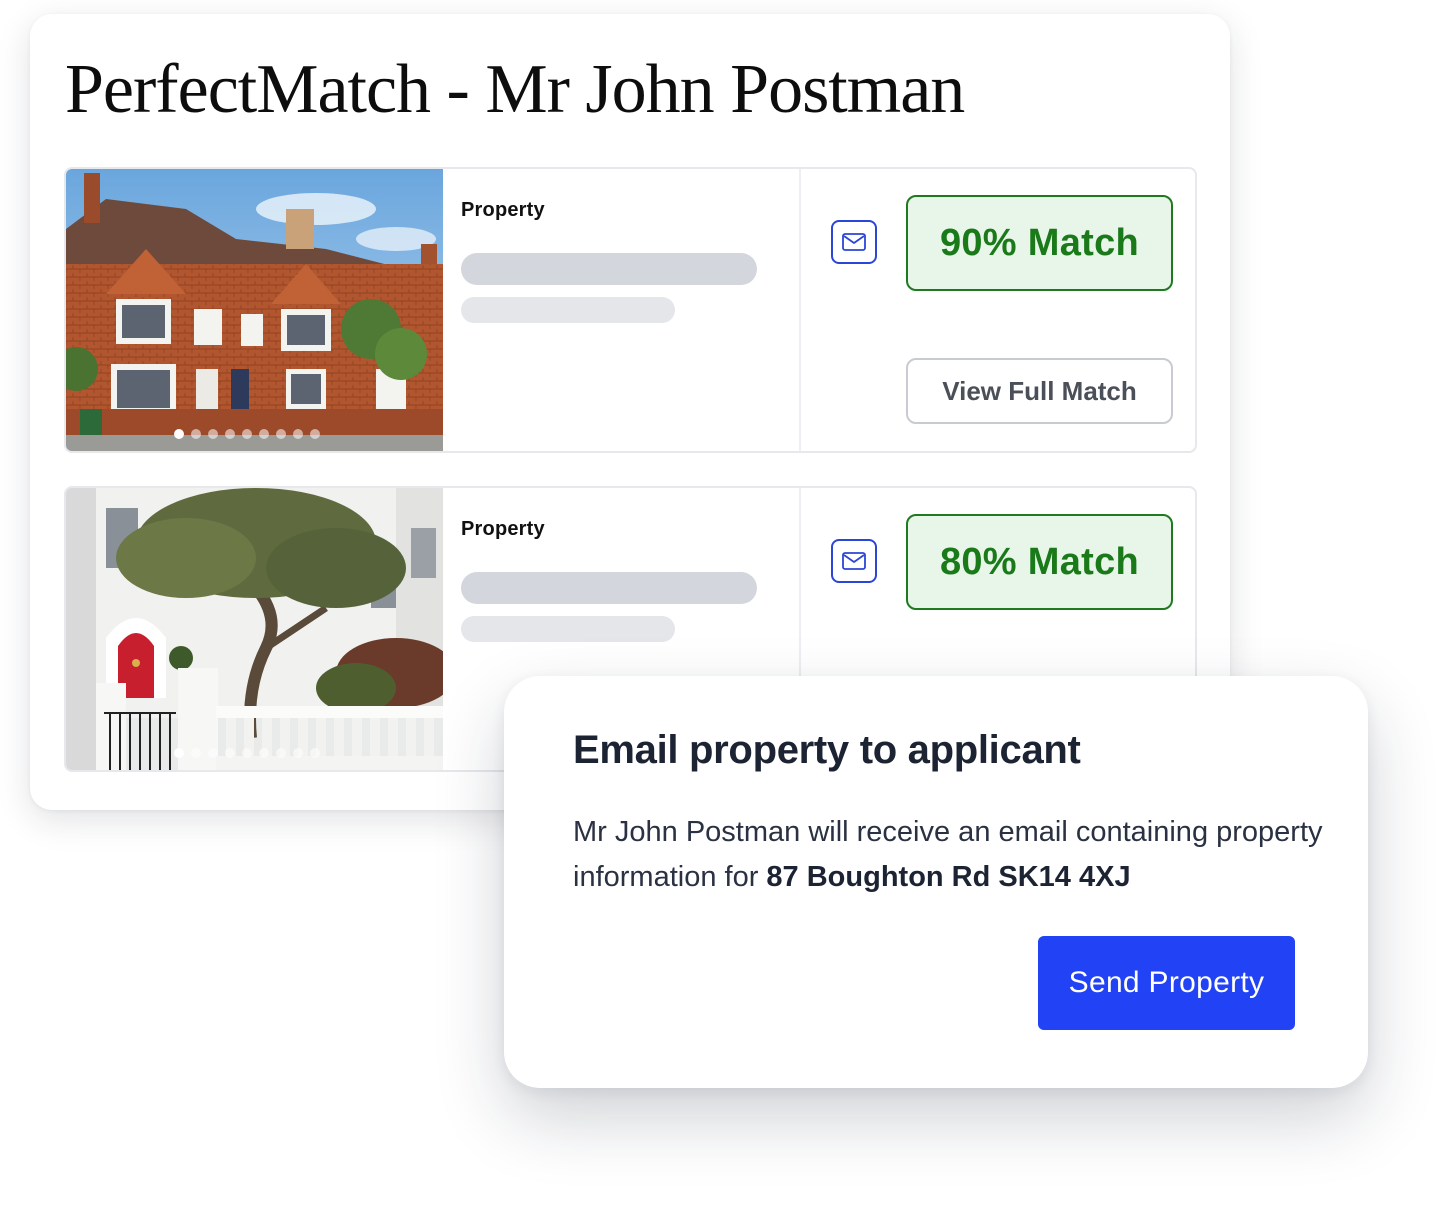 This screenshot has height=1224, width=1450. I want to click on send-property-button: Send Property, so click(1166, 983).